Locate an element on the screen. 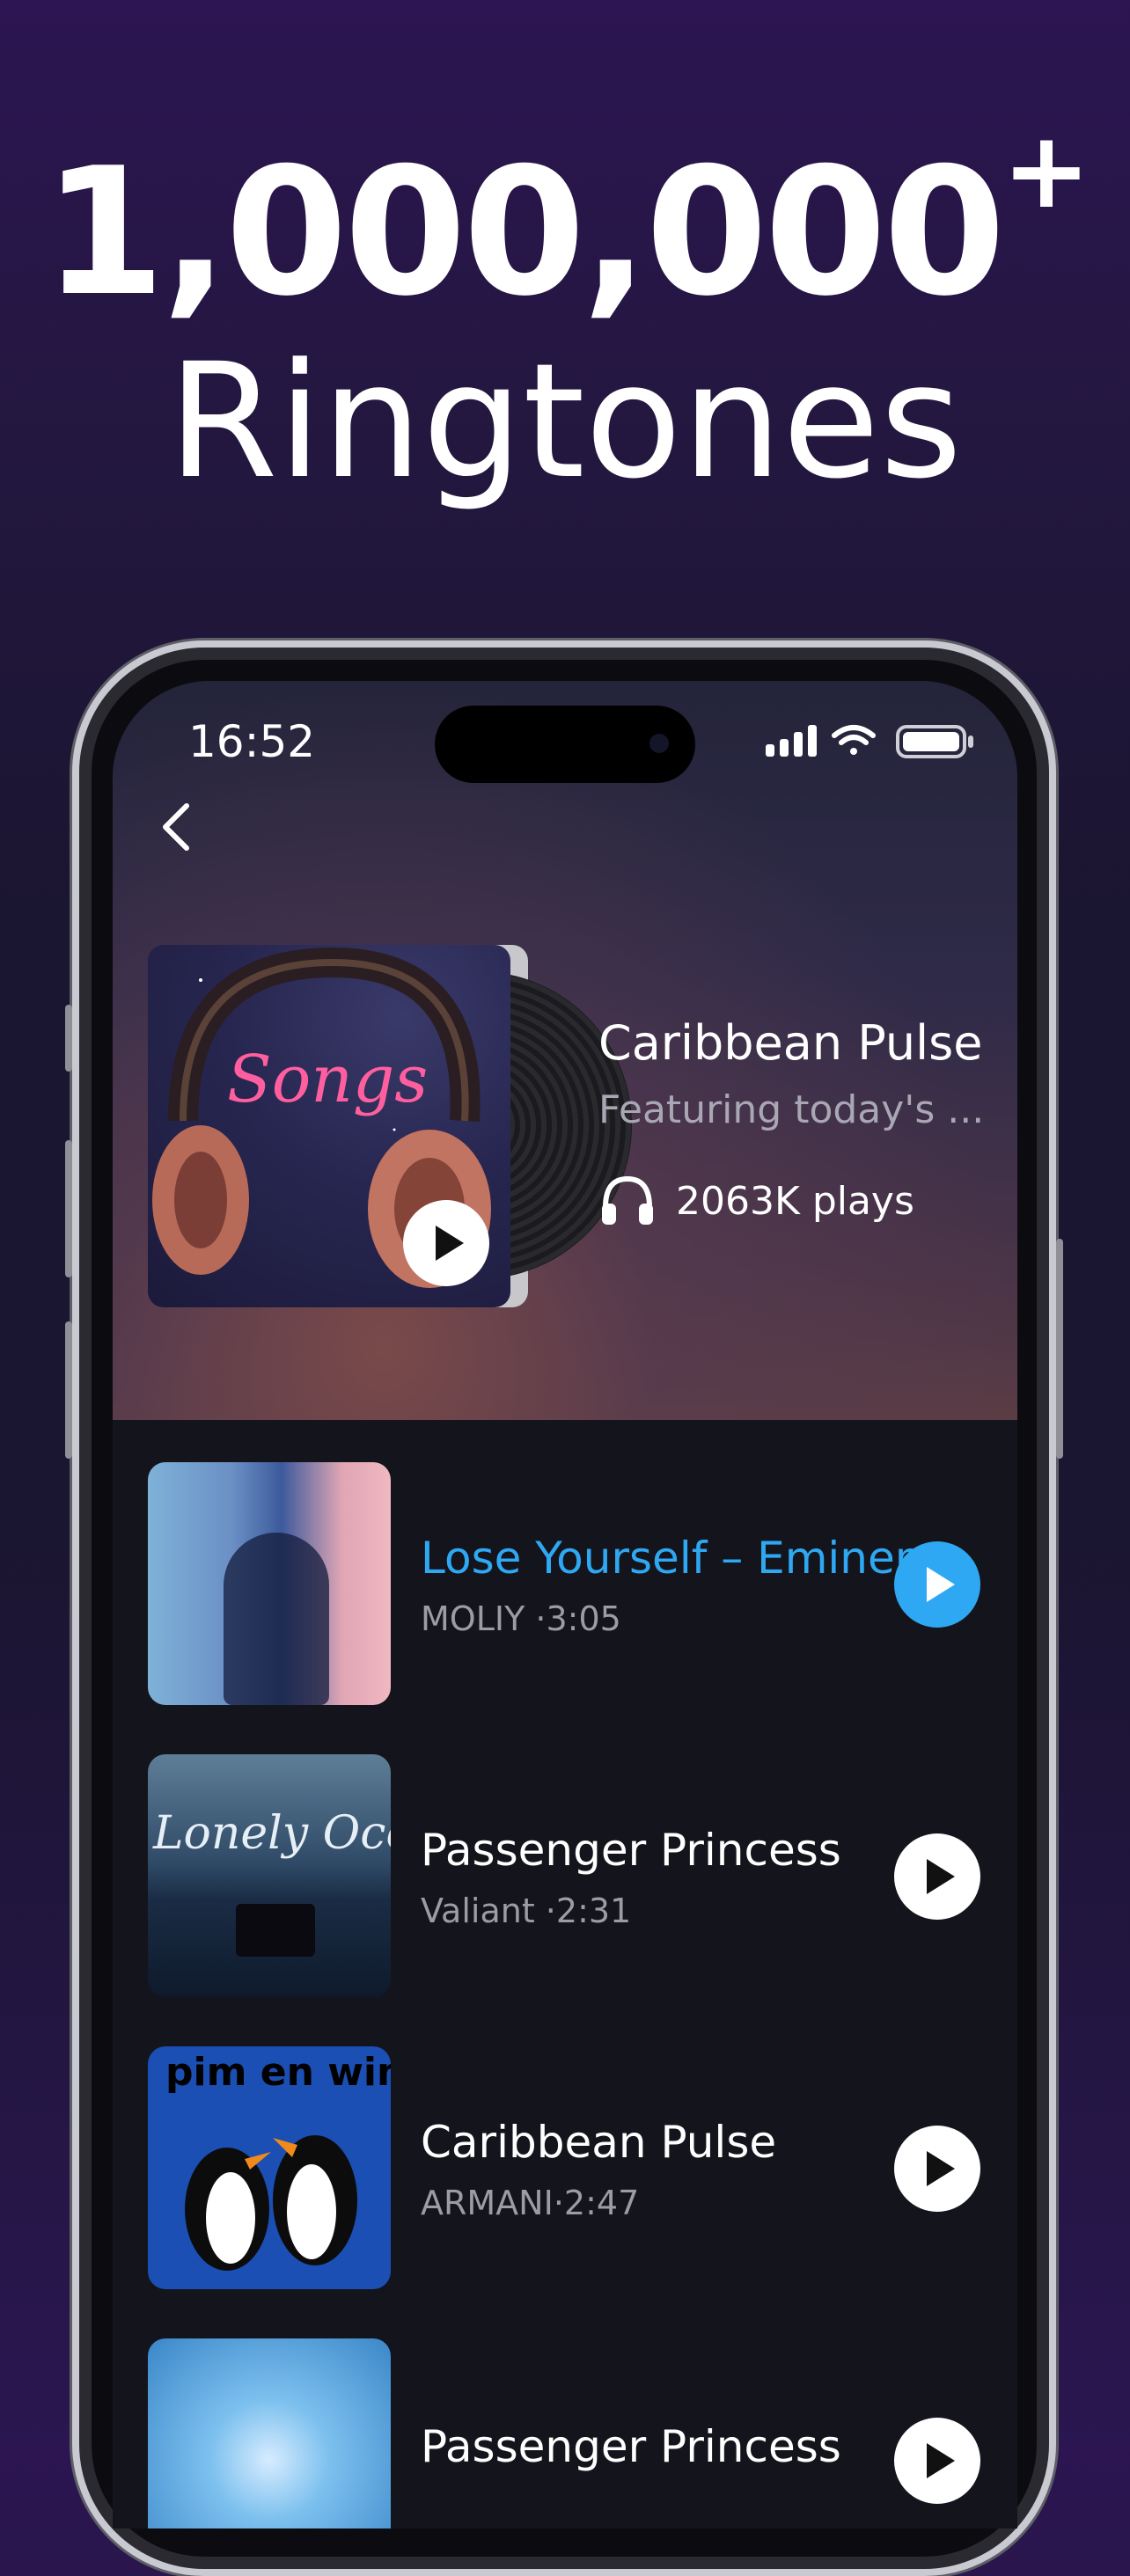 This screenshot has height=2576, width=1130. play-playlist-button is located at coordinates (446, 1243).